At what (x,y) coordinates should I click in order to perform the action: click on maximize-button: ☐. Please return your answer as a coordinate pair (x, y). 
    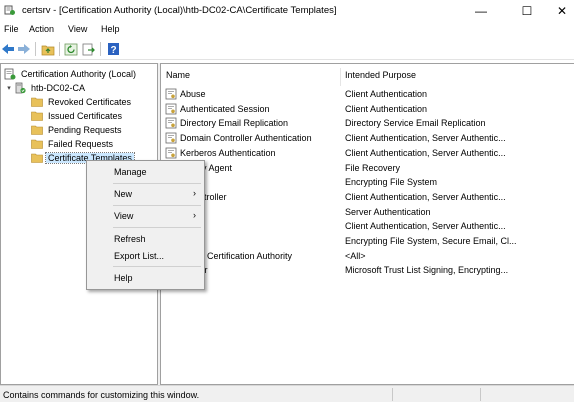
    Looking at the image, I should click on (527, 10).